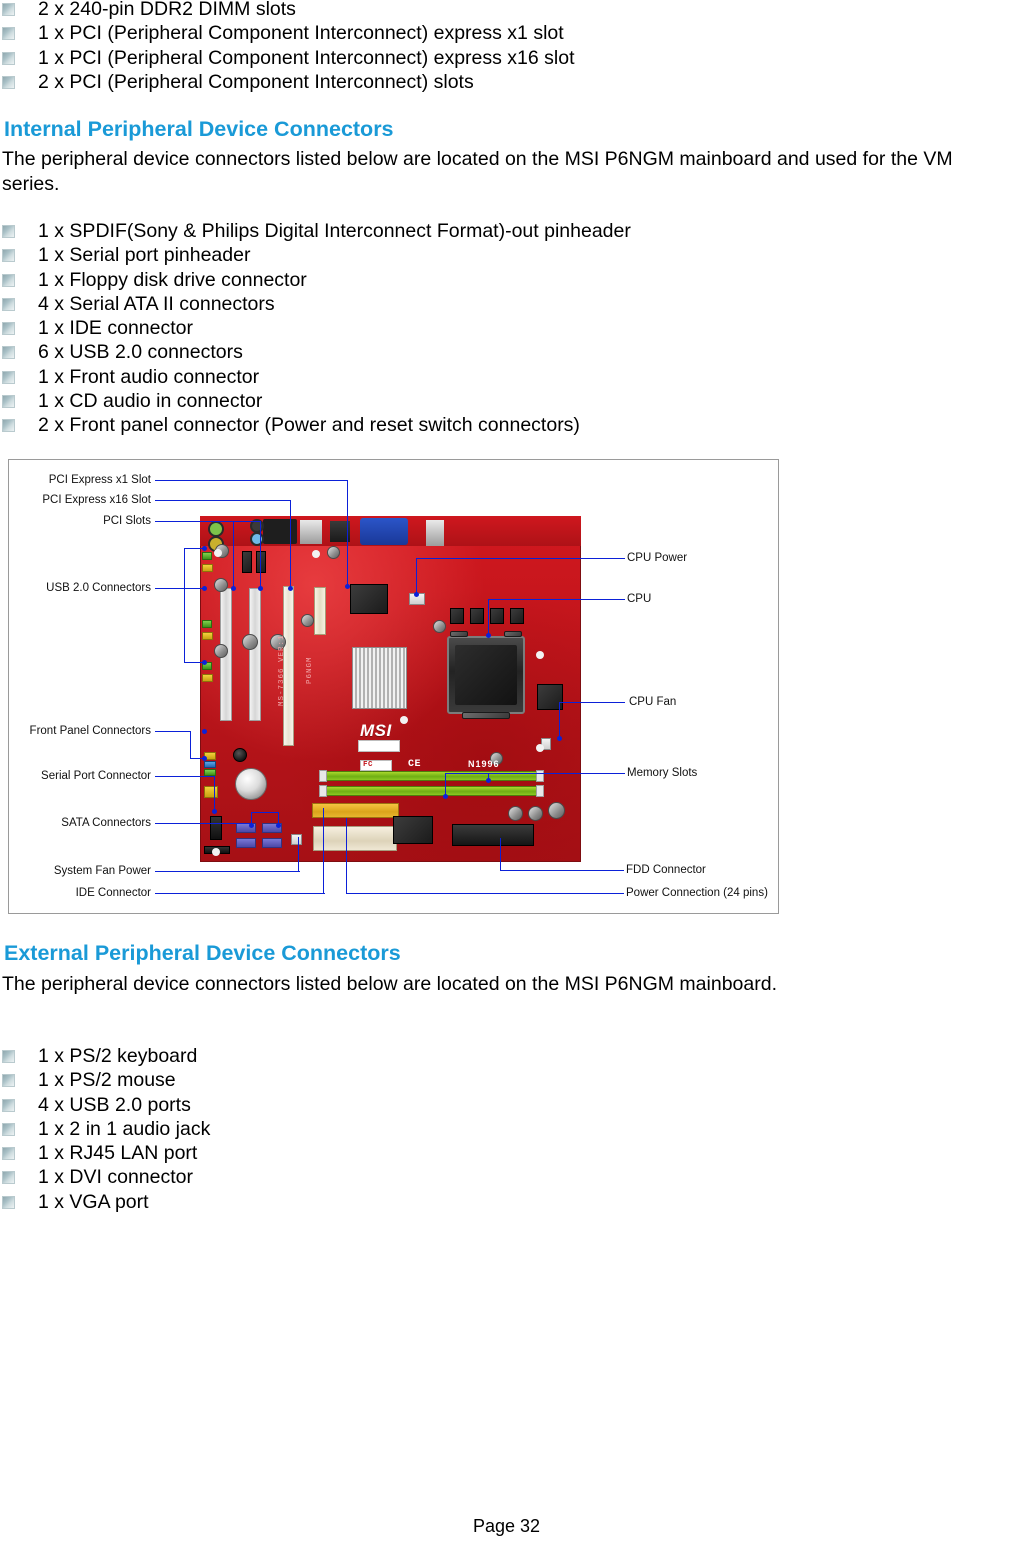 Image resolution: width=1013 pixels, height=1543 pixels. What do you see at coordinates (251, 784) in the screenshot?
I see `cmos-battery` at bounding box center [251, 784].